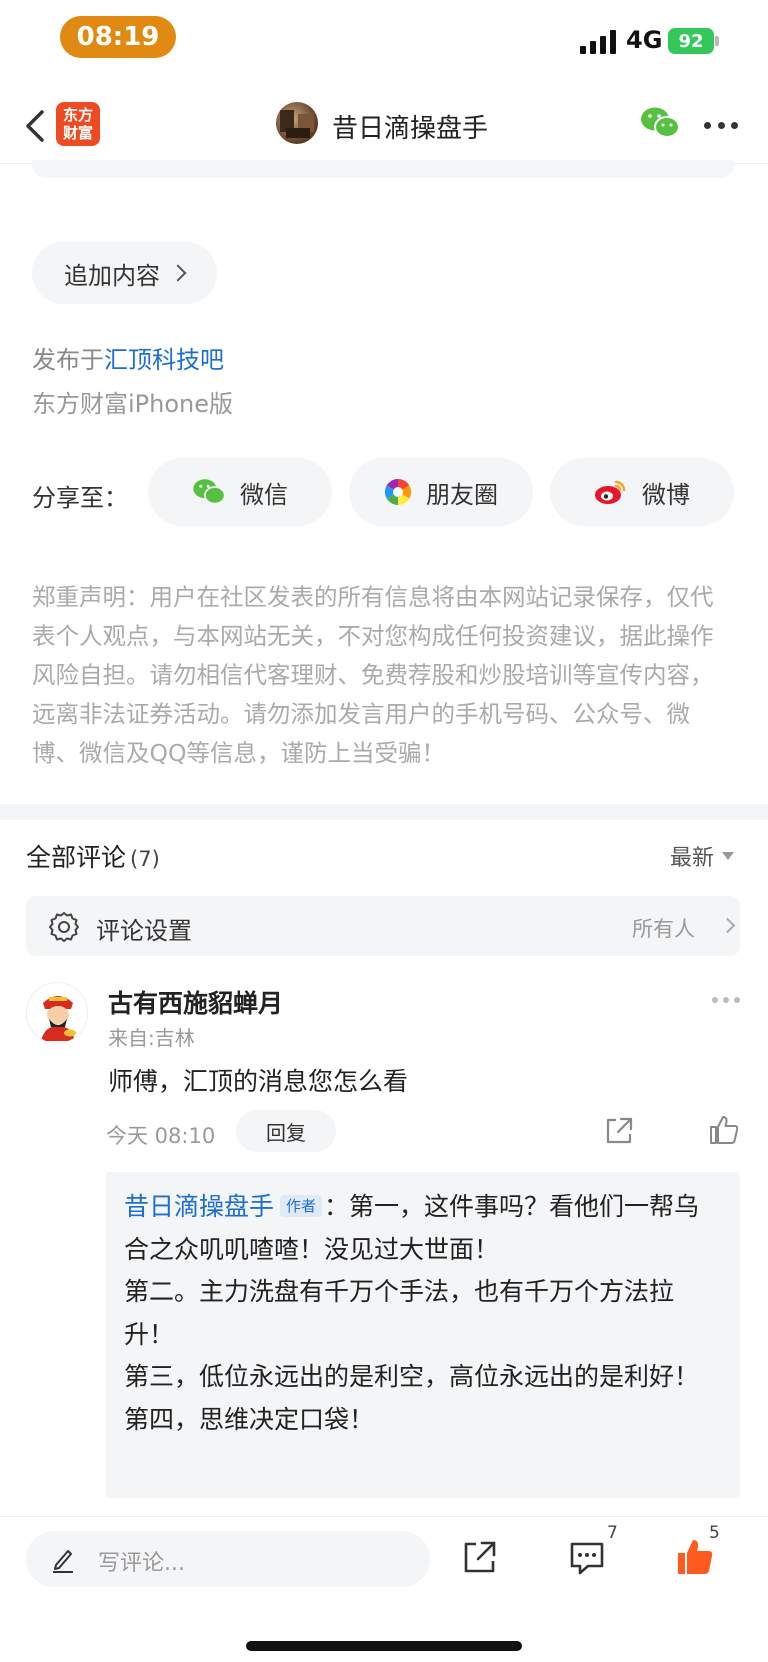 Image resolution: width=768 pixels, height=1662 pixels. What do you see at coordinates (587, 1558) in the screenshot?
I see `comment-icon` at bounding box center [587, 1558].